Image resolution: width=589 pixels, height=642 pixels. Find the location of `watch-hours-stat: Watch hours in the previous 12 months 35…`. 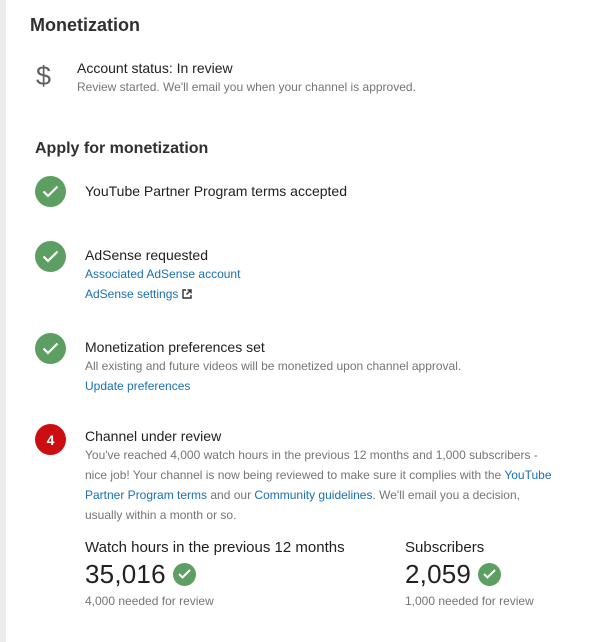

watch-hours-stat: Watch hours in the previous 12 months 35… is located at coordinates (215, 573).